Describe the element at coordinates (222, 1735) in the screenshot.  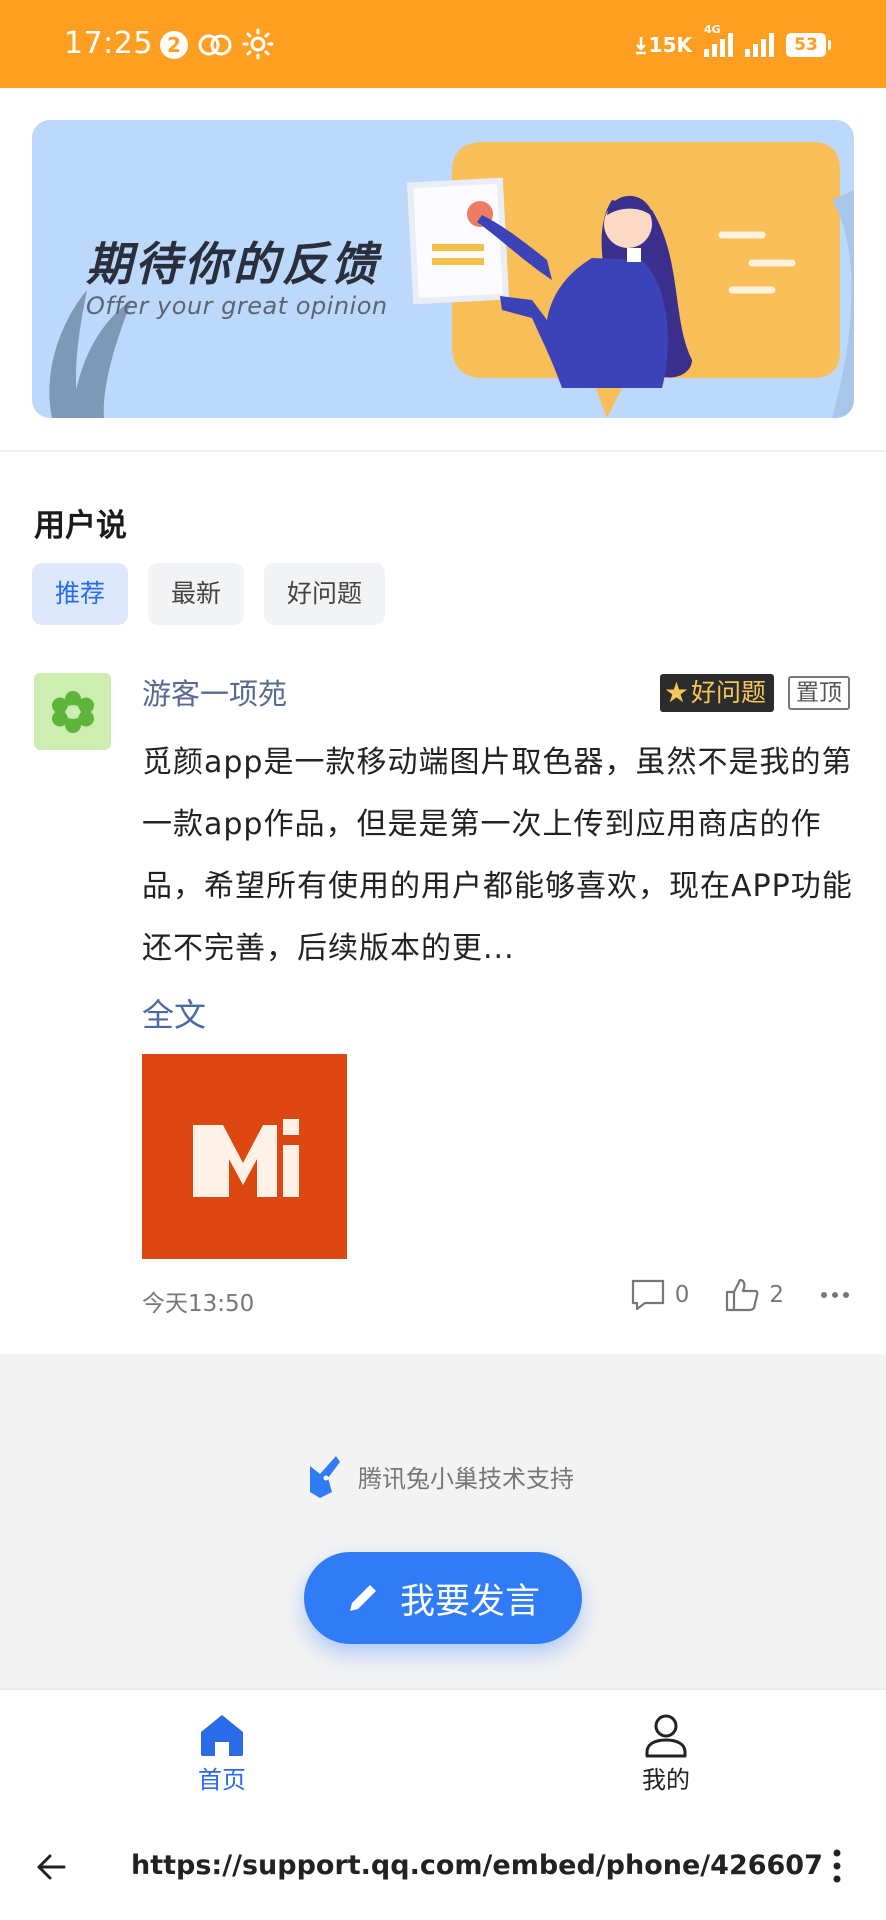
I see `home-icon` at that location.